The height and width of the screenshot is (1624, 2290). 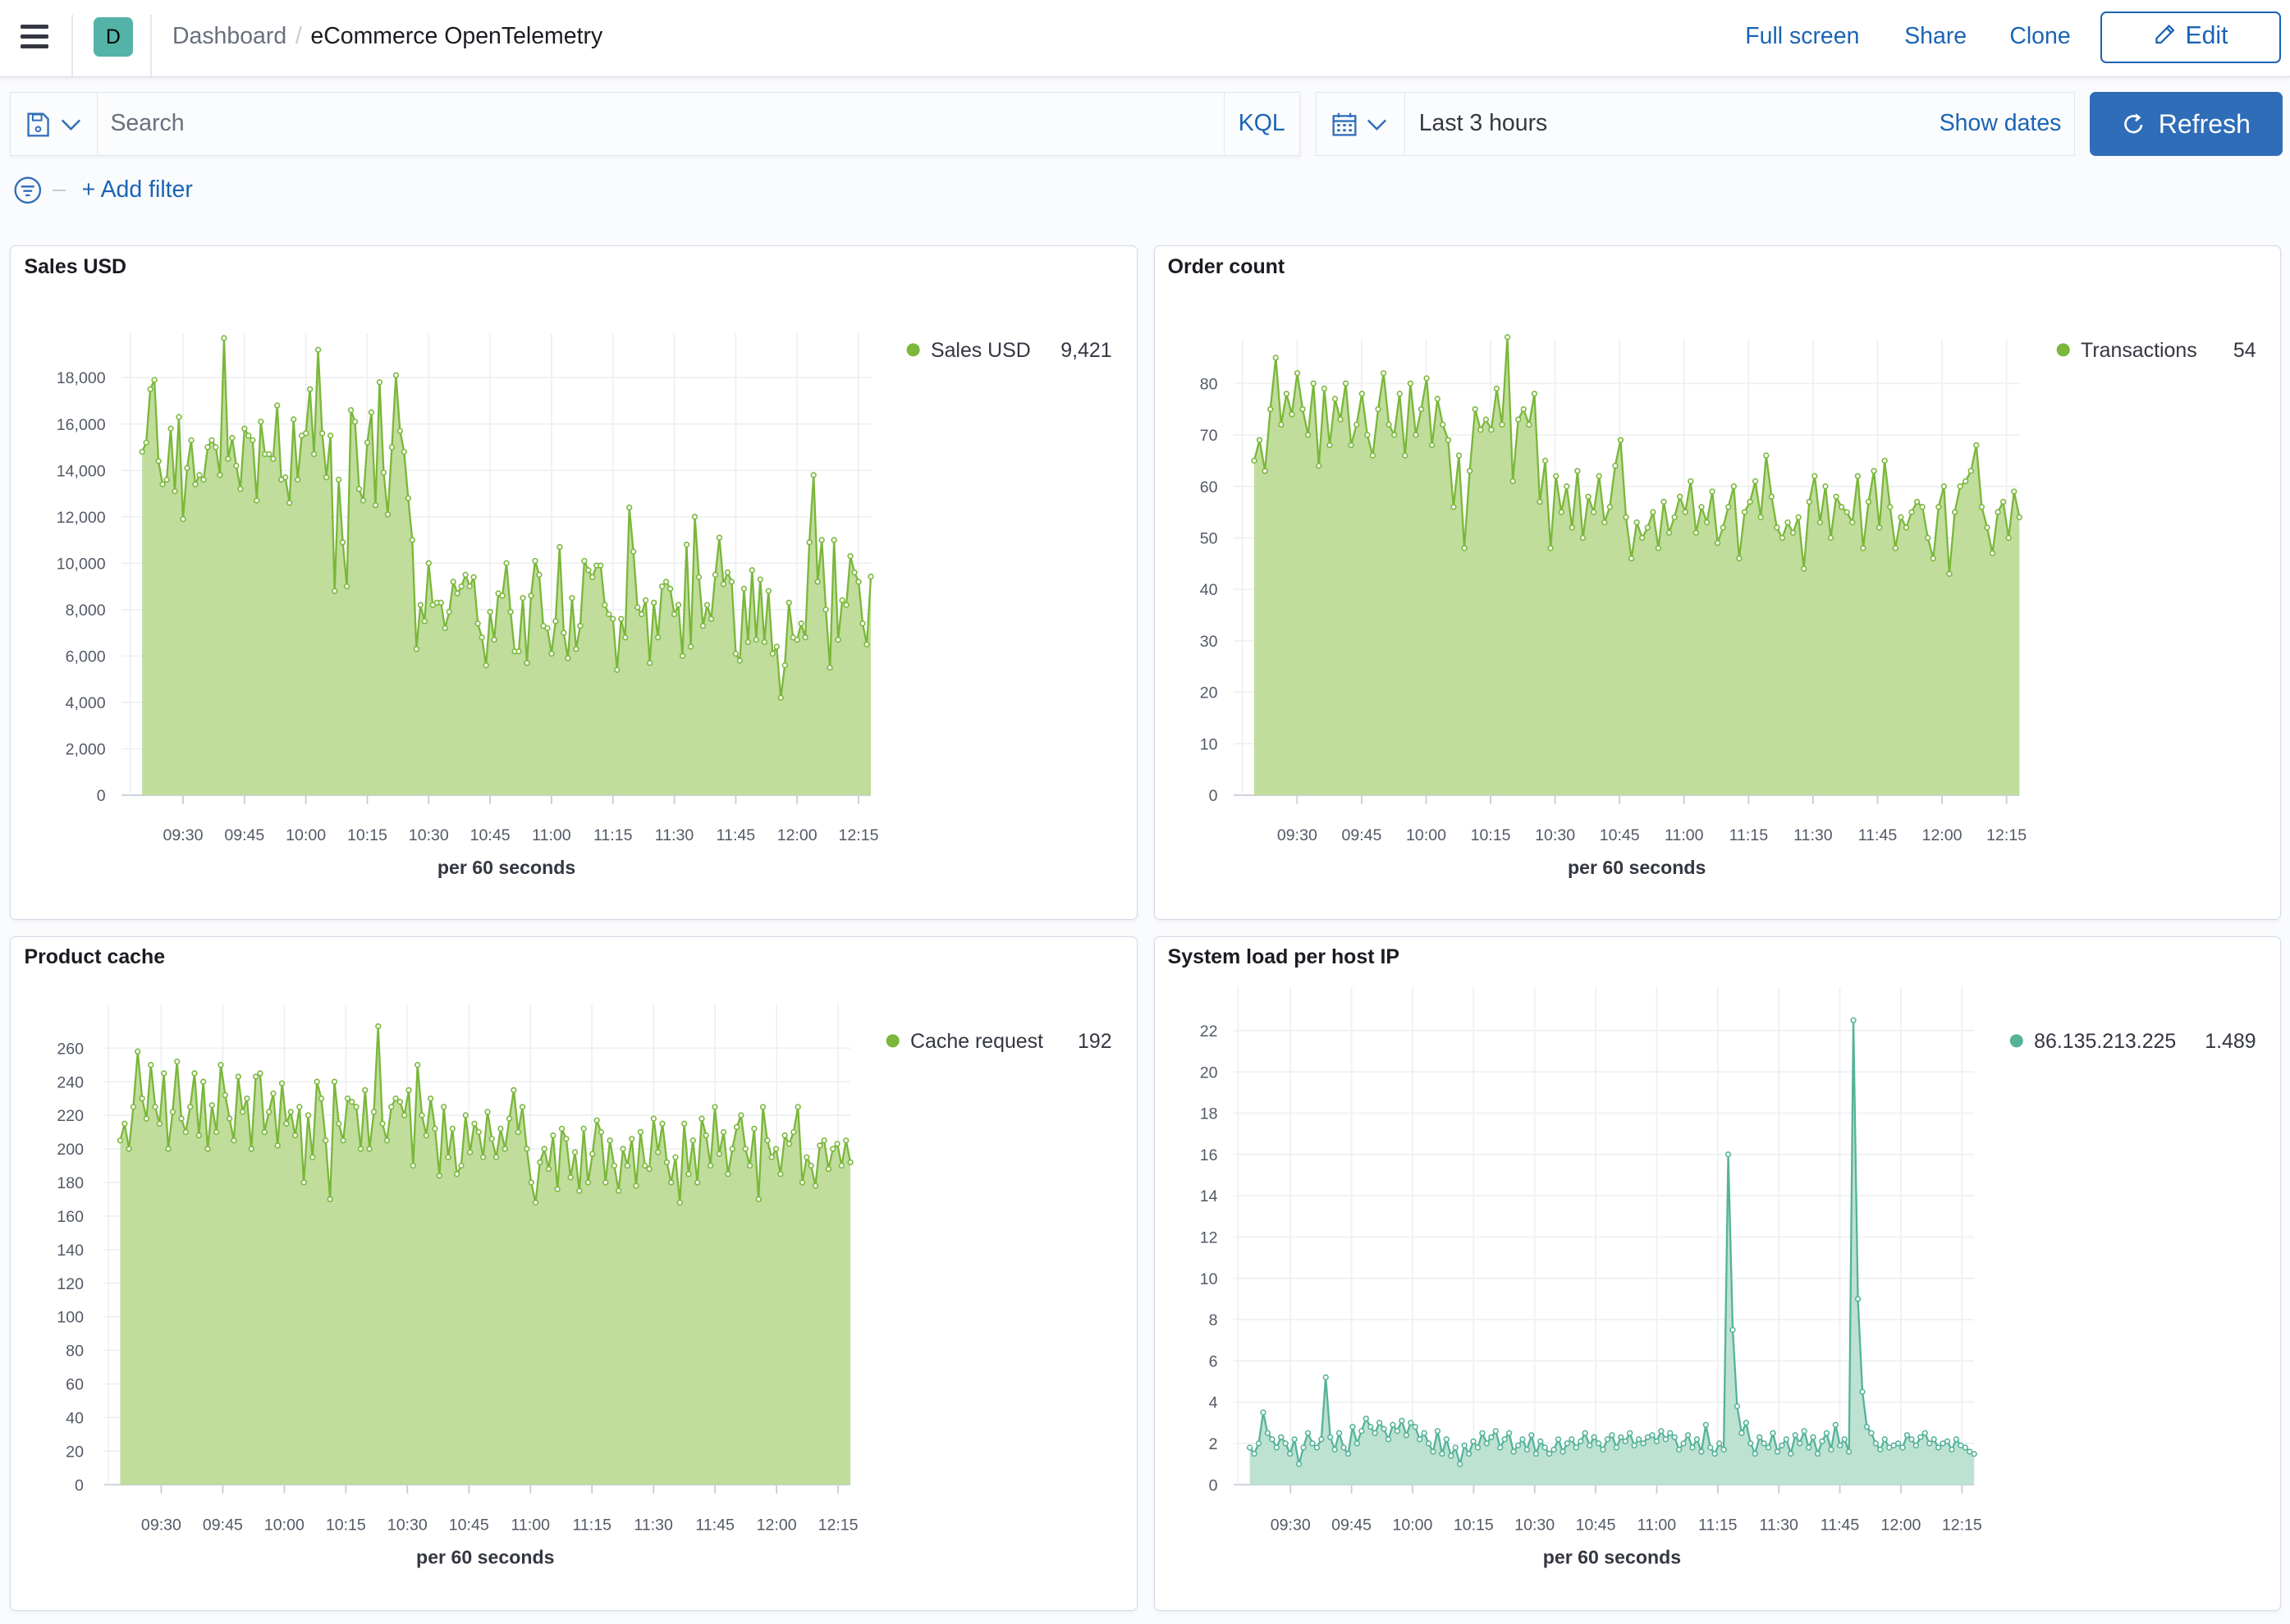 What do you see at coordinates (113, 37) in the screenshot?
I see `space-avatar: D` at bounding box center [113, 37].